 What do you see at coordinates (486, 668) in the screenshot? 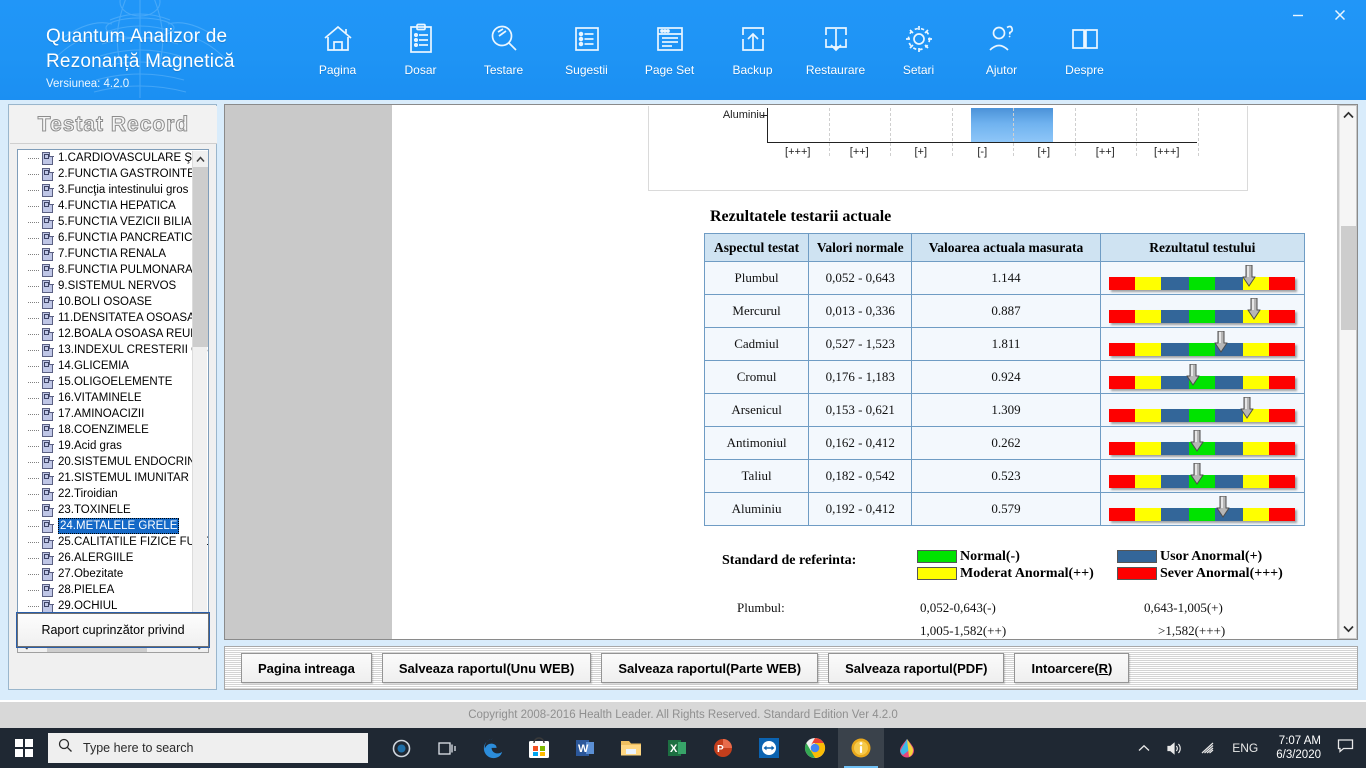
I see `save-report-single-web-button: Salveaza raportul(Unu WEB)` at bounding box center [486, 668].